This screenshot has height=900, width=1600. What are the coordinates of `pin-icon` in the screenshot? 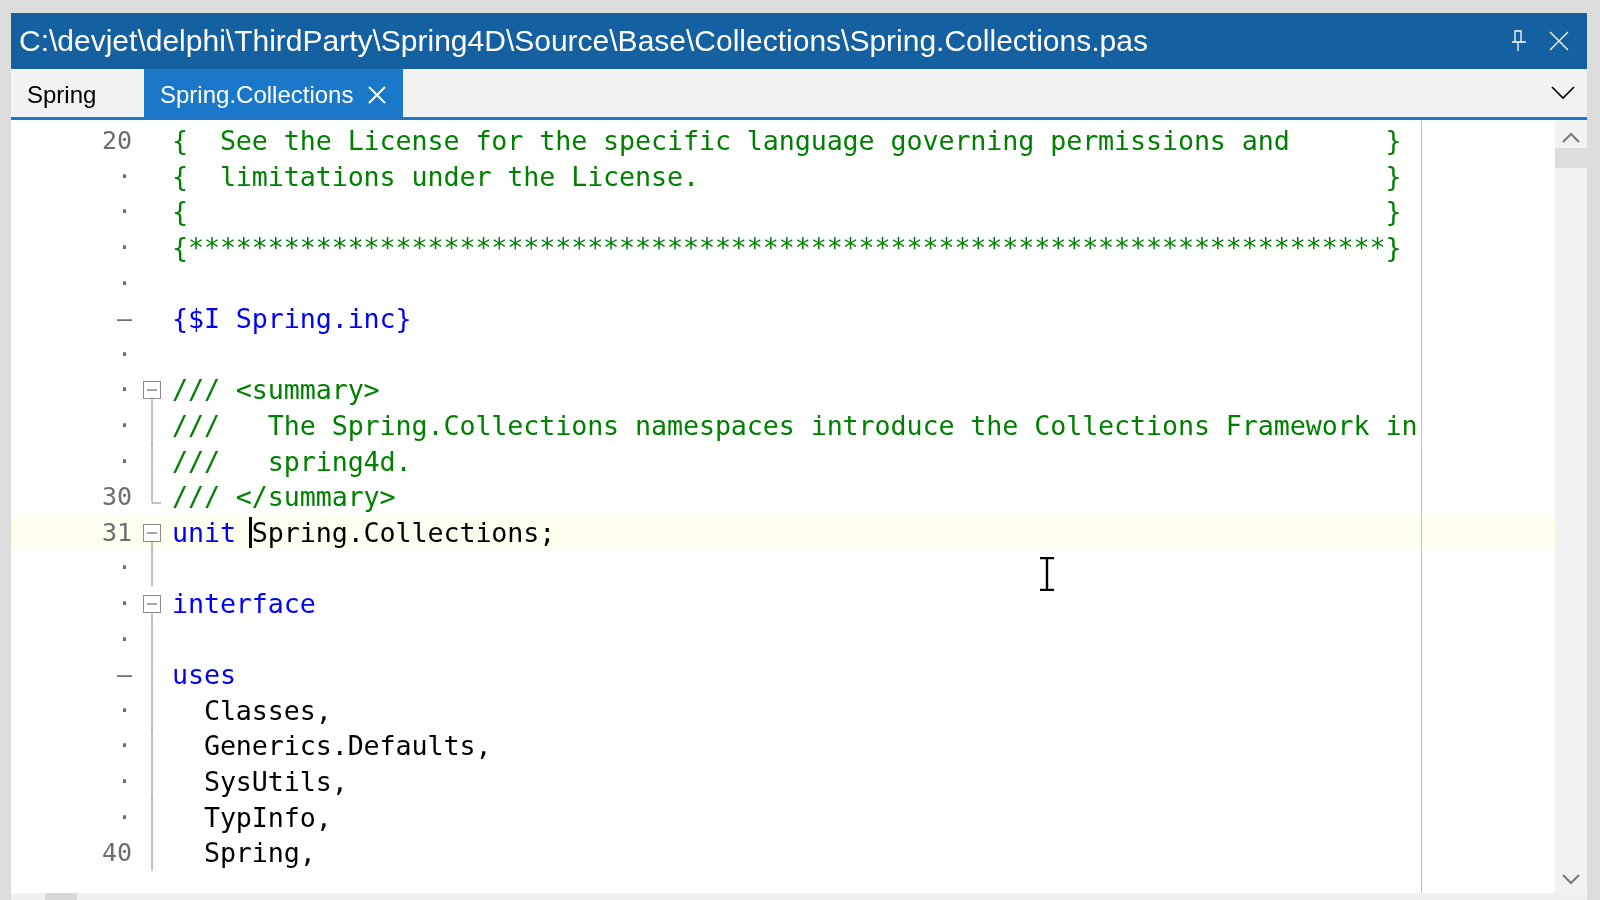 It's located at (1519, 41).